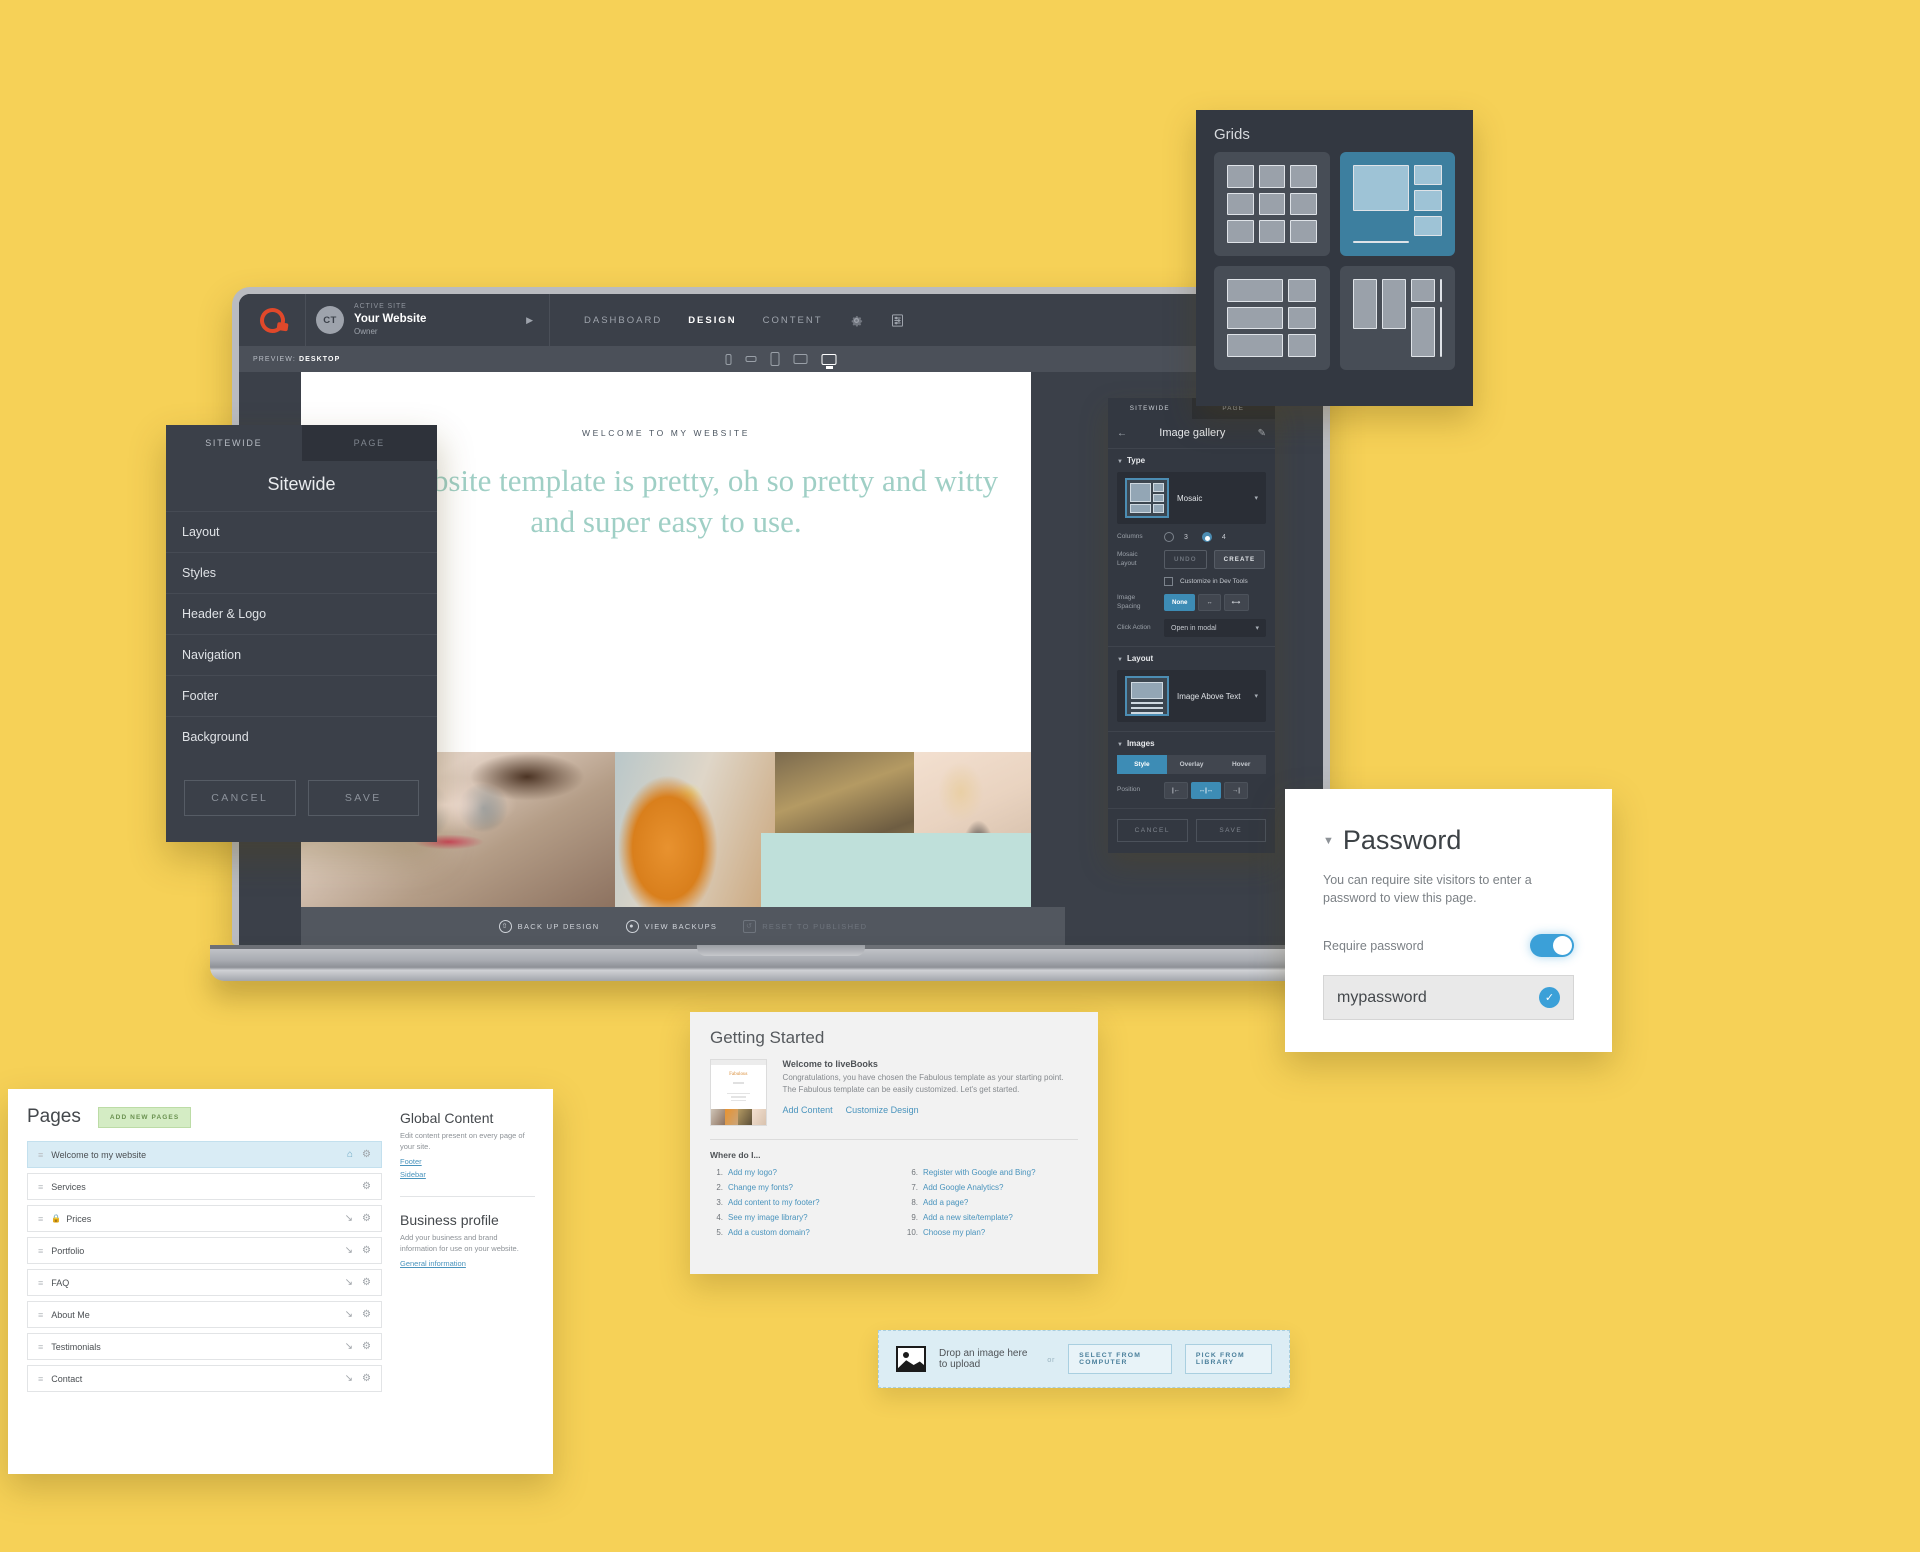 The width and height of the screenshot is (1920, 1552). Describe the element at coordinates (1191, 658) in the screenshot. I see `layout-section-title: ▼ Layout` at that location.